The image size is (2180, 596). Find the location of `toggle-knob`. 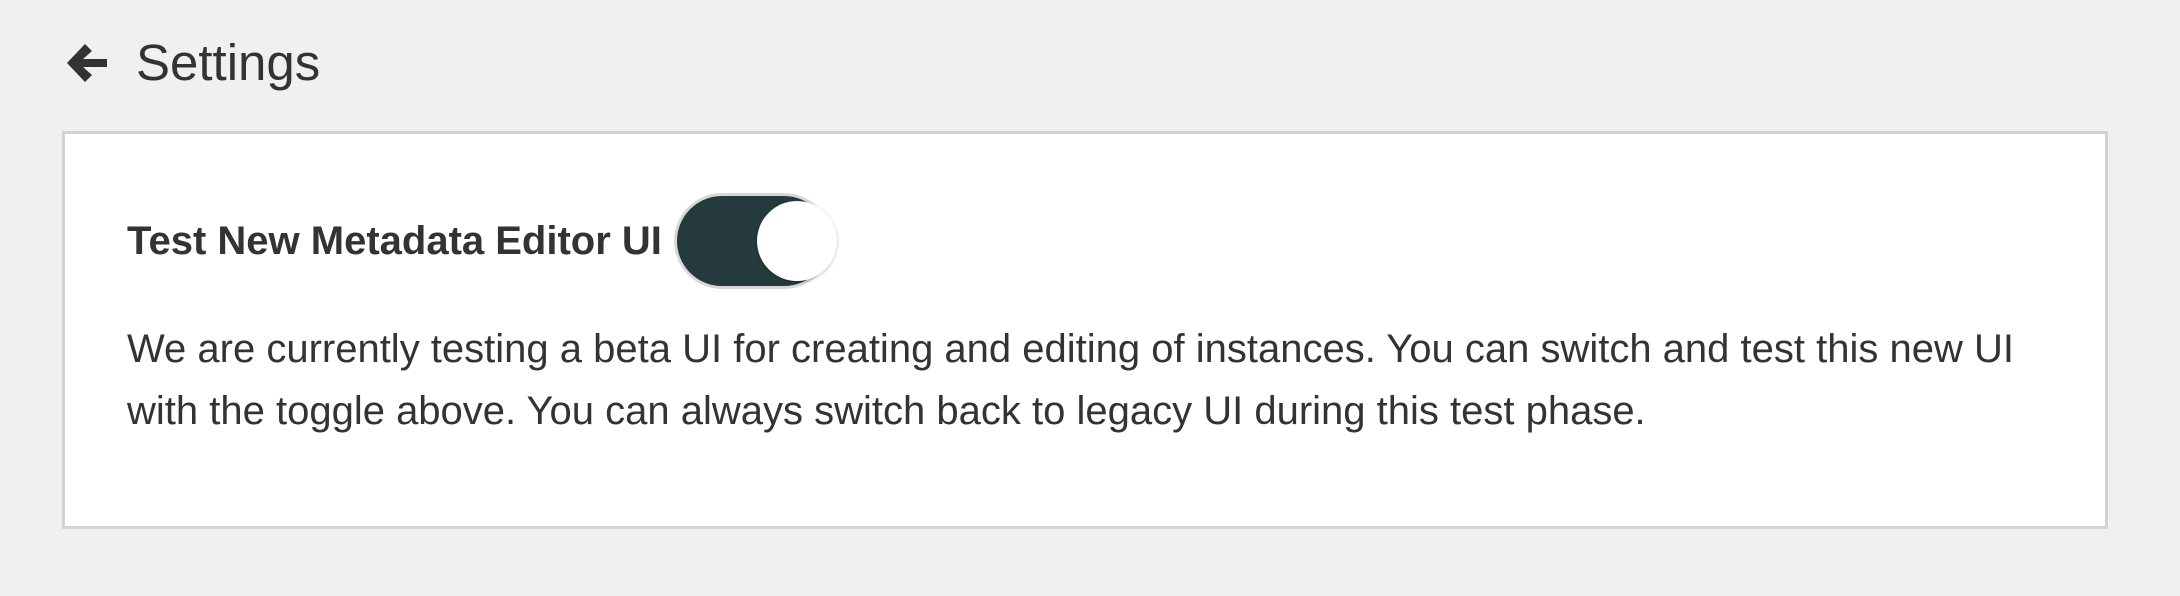

toggle-knob is located at coordinates (796, 241).